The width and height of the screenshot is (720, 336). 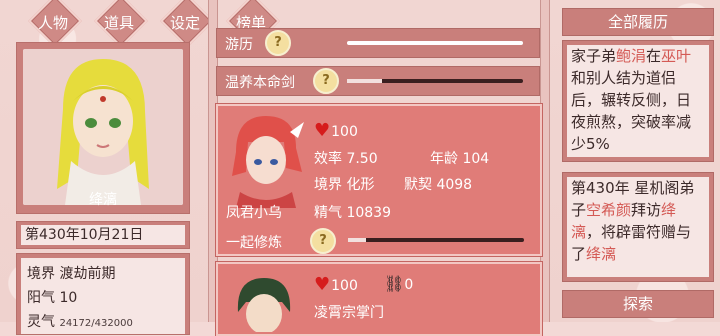 I want to click on companion-efficiency: 效率 7.50, so click(x=346, y=159).